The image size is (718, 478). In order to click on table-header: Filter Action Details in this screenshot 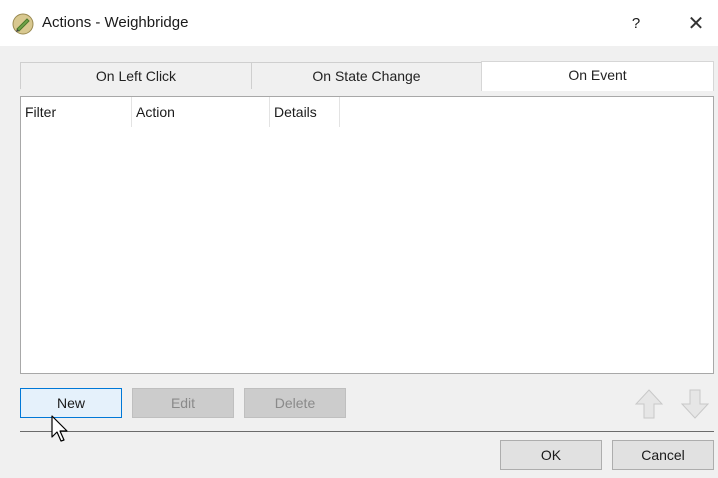, I will do `click(181, 112)`.